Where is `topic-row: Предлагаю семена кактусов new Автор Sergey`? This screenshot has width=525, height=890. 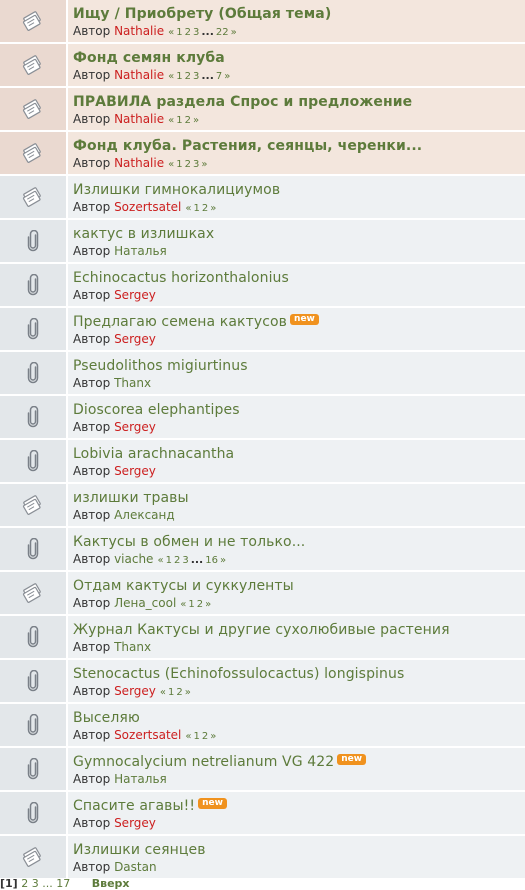 topic-row: Предлагаю семена кактусов new Автор Sergey is located at coordinates (262, 330).